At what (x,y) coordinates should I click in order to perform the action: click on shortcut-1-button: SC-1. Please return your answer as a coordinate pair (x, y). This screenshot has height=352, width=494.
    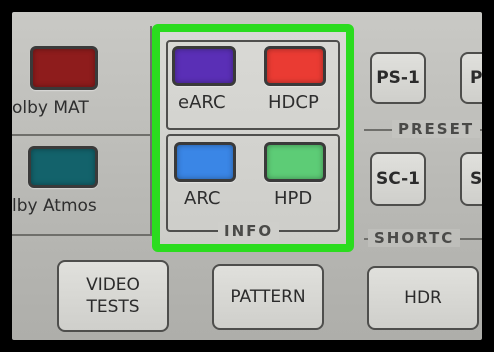
    Looking at the image, I should click on (398, 179).